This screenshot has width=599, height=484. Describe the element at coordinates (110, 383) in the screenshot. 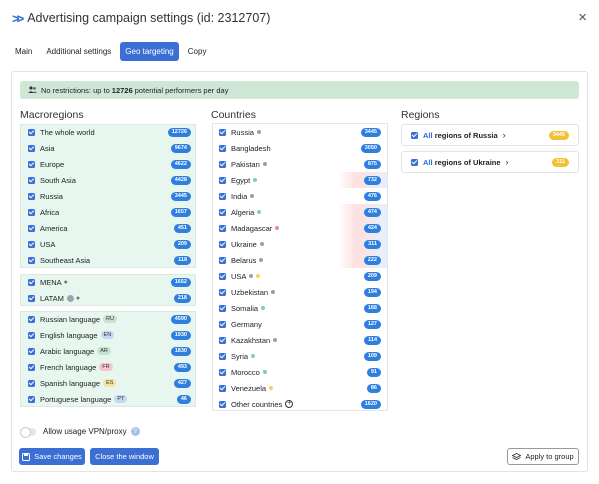

I see `macroregion-item: Spanish language ES 427` at that location.